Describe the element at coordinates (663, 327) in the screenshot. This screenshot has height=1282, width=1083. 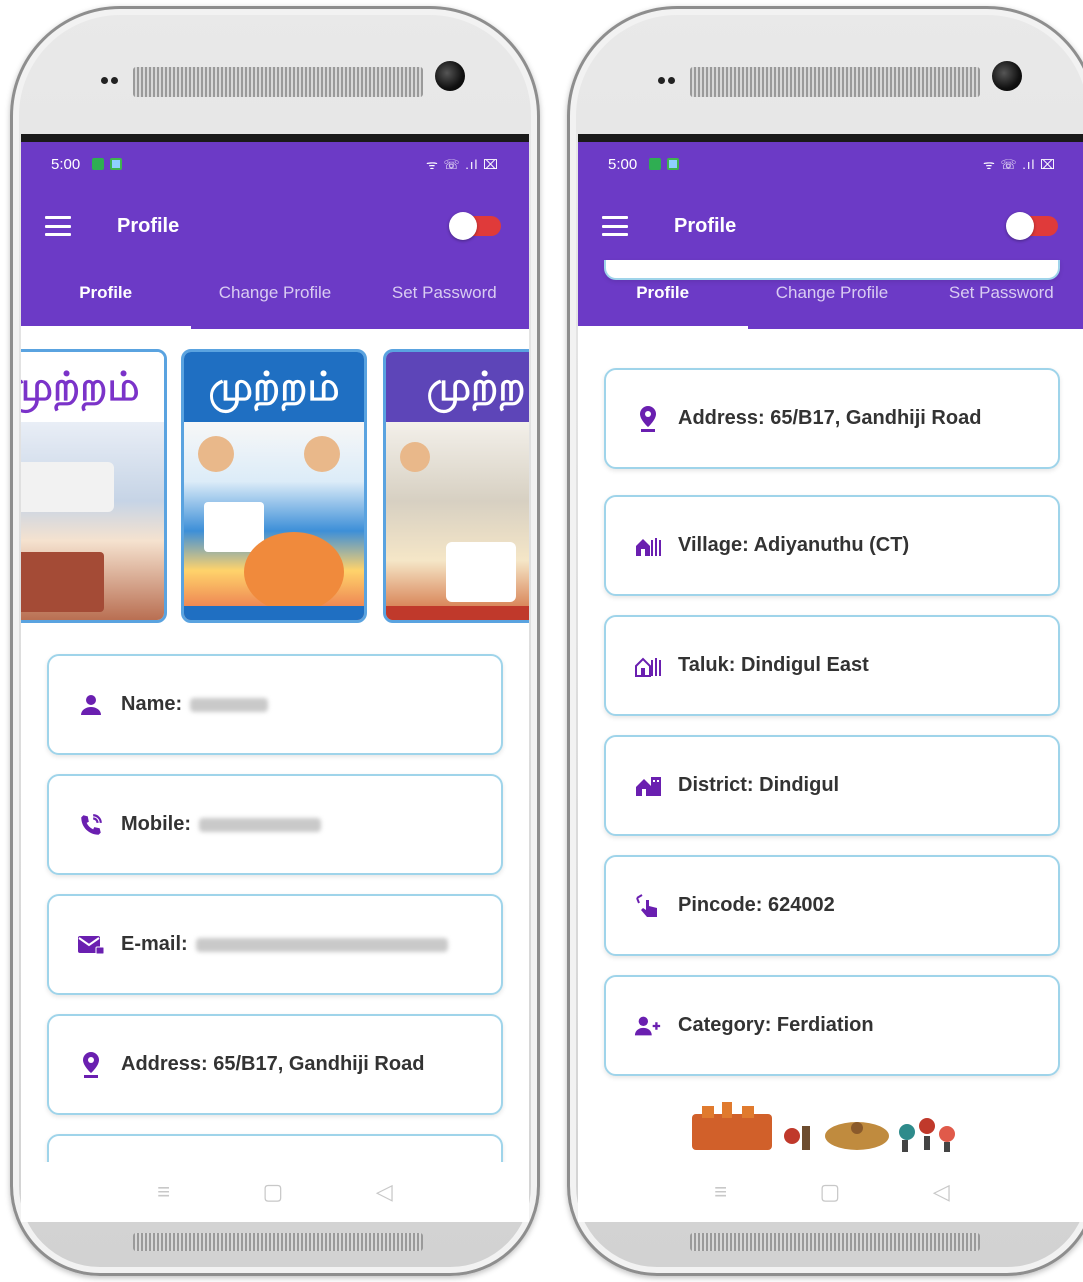
I see `tab-indicator` at that location.